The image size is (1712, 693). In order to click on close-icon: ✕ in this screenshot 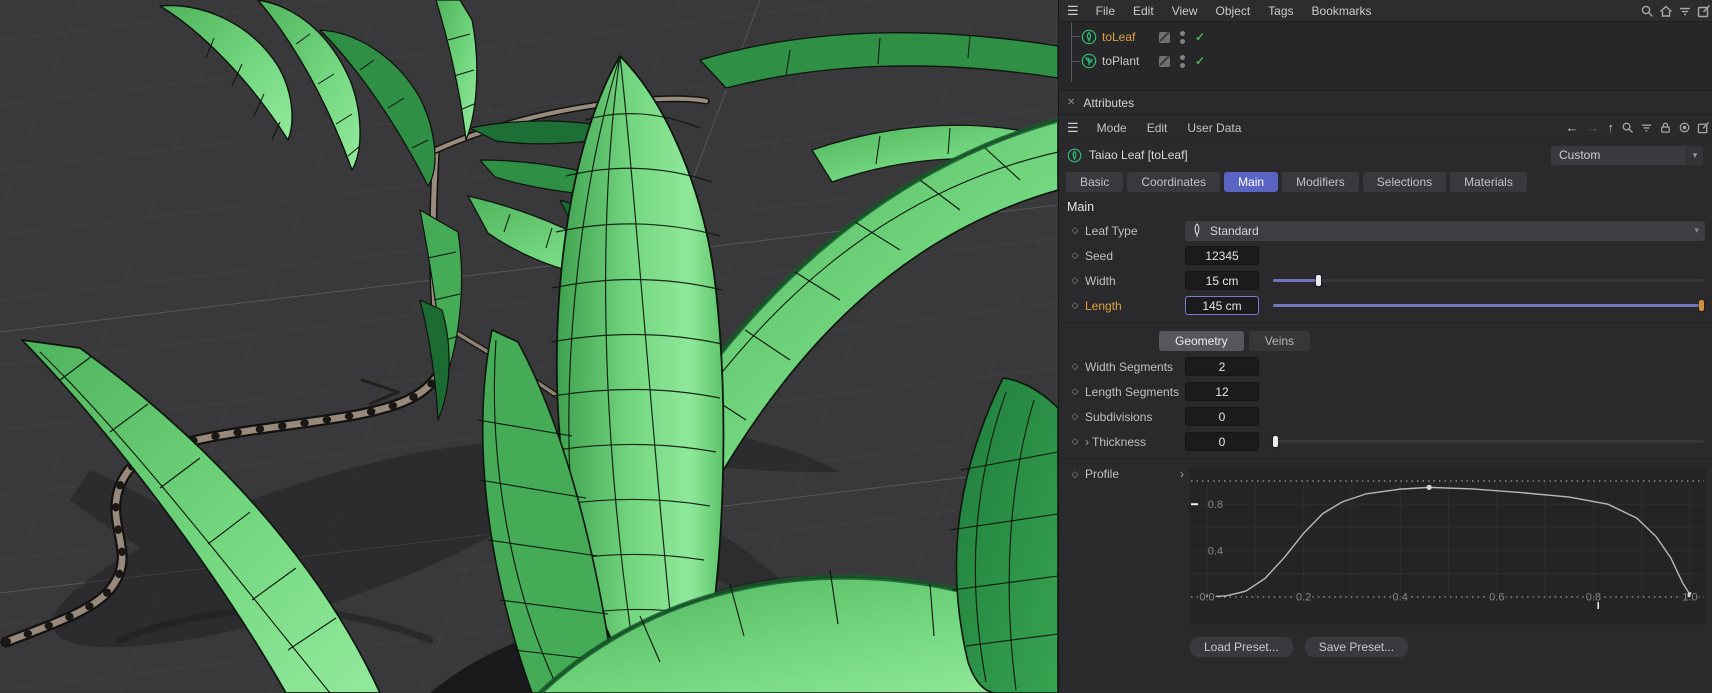, I will do `click(1071, 102)`.